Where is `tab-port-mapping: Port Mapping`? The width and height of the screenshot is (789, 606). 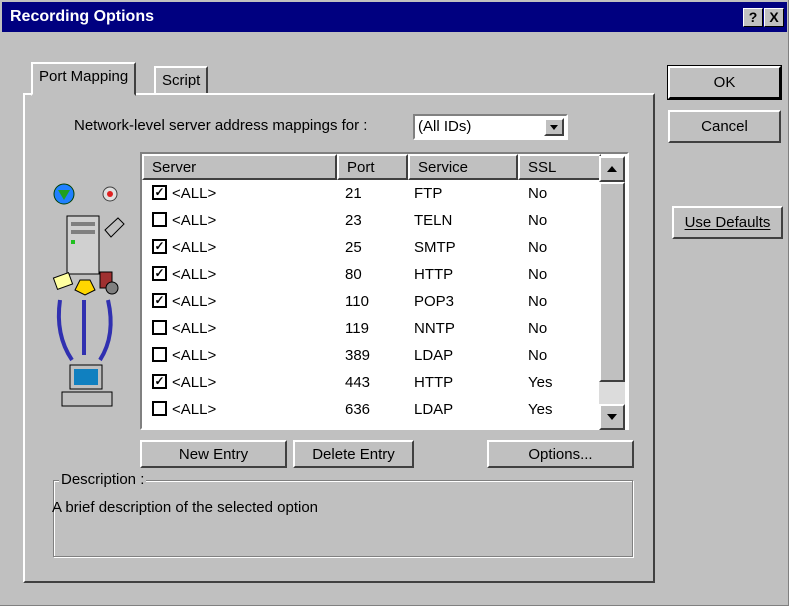 tab-port-mapping: Port Mapping is located at coordinates (84, 79).